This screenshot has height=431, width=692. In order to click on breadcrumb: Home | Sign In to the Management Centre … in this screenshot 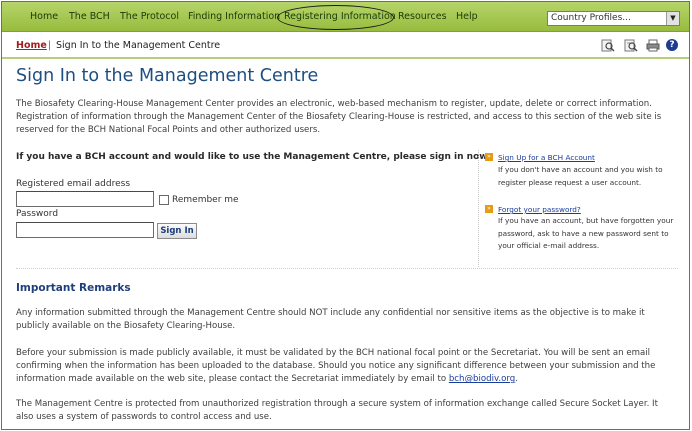, I will do `click(345, 46)`.